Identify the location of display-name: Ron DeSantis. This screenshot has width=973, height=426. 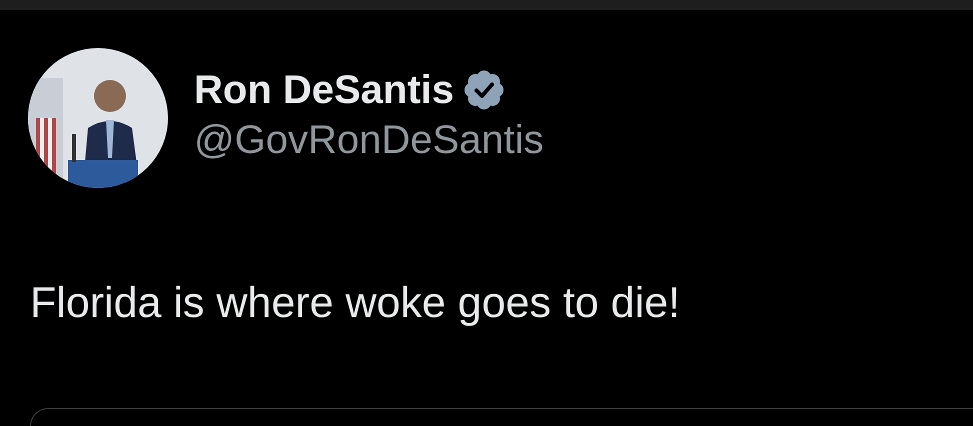
(324, 90).